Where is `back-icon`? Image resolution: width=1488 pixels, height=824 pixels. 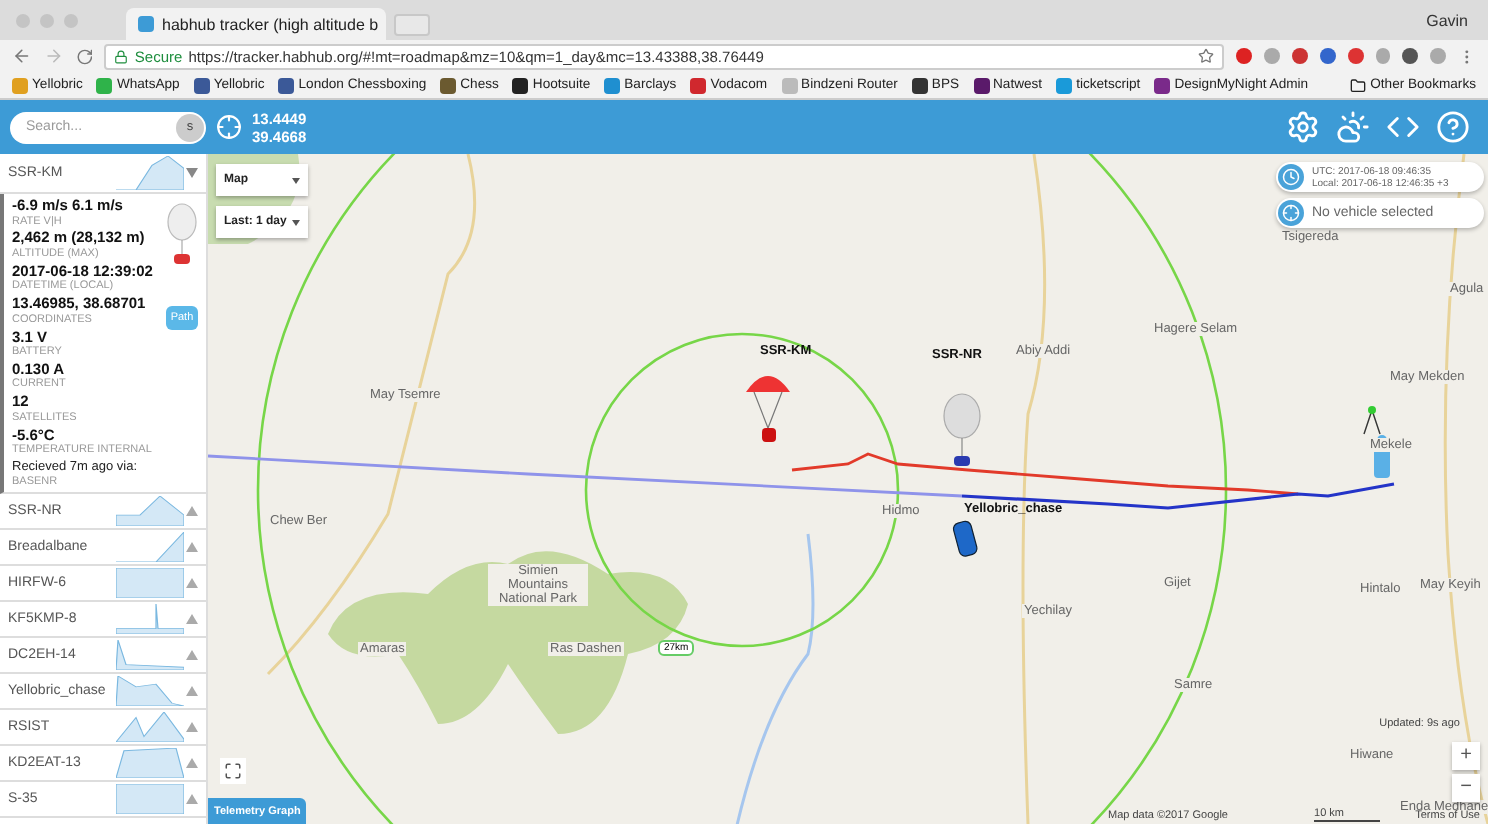
back-icon is located at coordinates (22, 56).